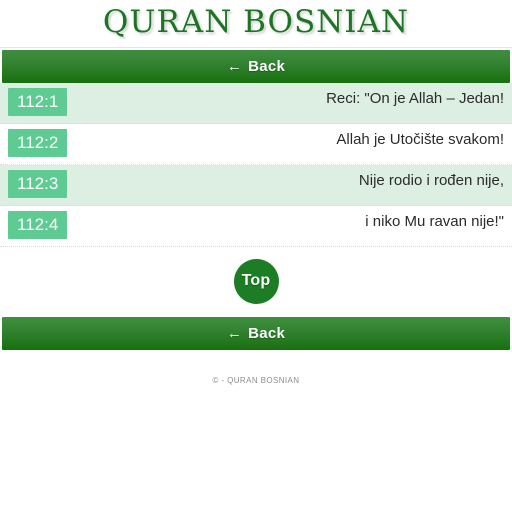 The height and width of the screenshot is (511, 512). What do you see at coordinates (434, 221) in the screenshot?
I see `verse-text: i niko Mu ravan nije!"` at bounding box center [434, 221].